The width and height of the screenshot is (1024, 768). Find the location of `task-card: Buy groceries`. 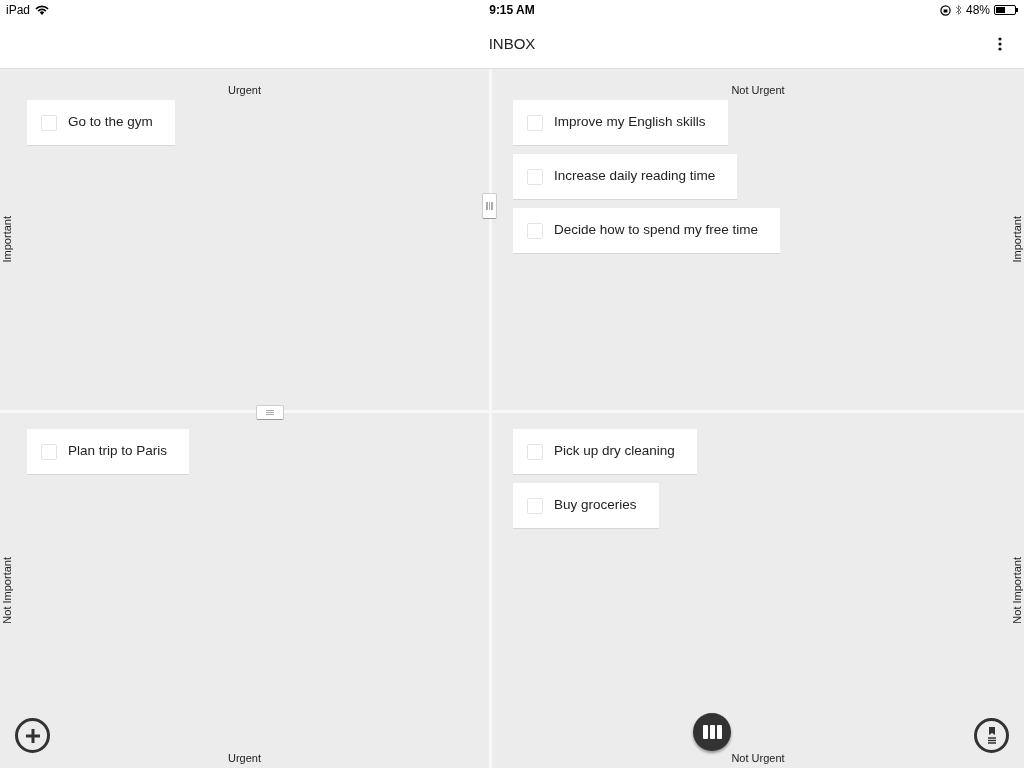

task-card: Buy groceries is located at coordinates (586, 506).